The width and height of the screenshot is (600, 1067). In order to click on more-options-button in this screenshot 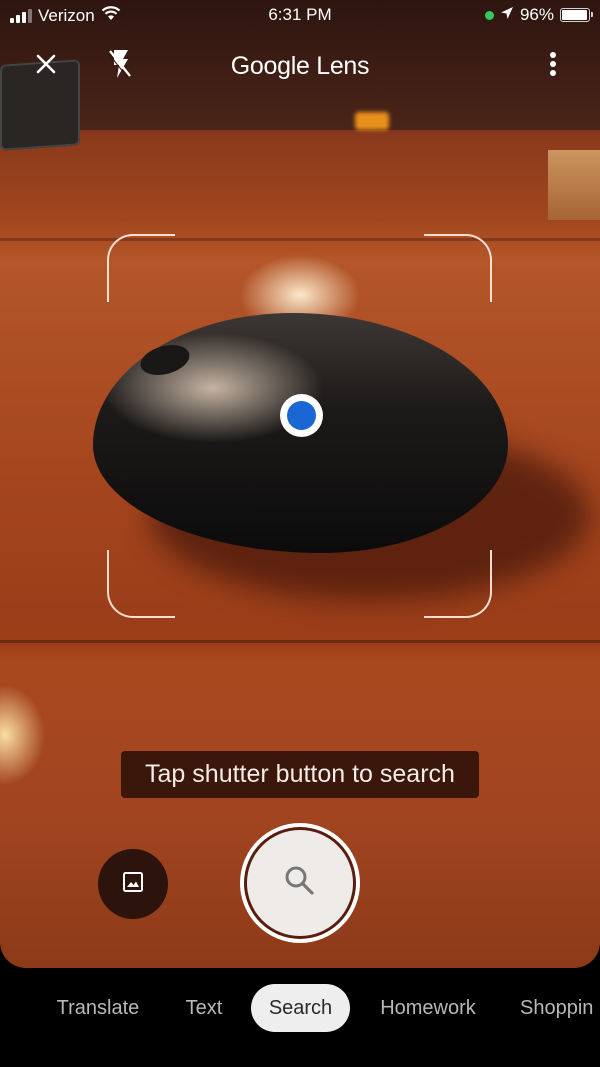, I will do `click(553, 66)`.